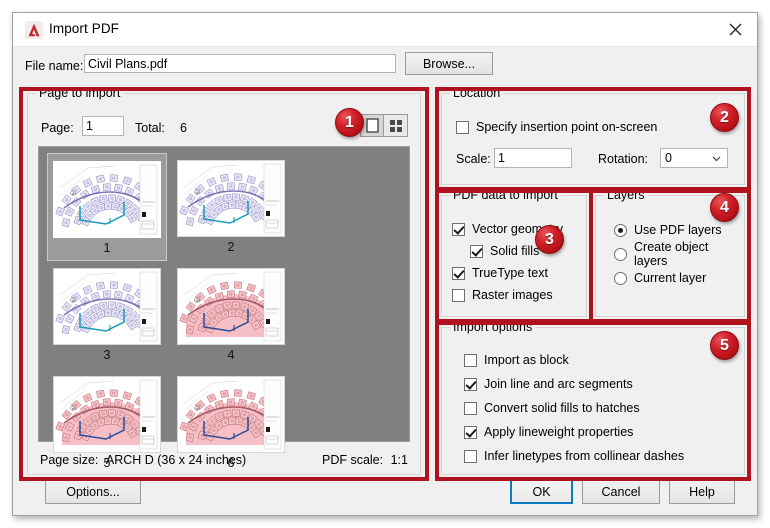  I want to click on checkbox-label: Apply lineweight properties, so click(559, 432).